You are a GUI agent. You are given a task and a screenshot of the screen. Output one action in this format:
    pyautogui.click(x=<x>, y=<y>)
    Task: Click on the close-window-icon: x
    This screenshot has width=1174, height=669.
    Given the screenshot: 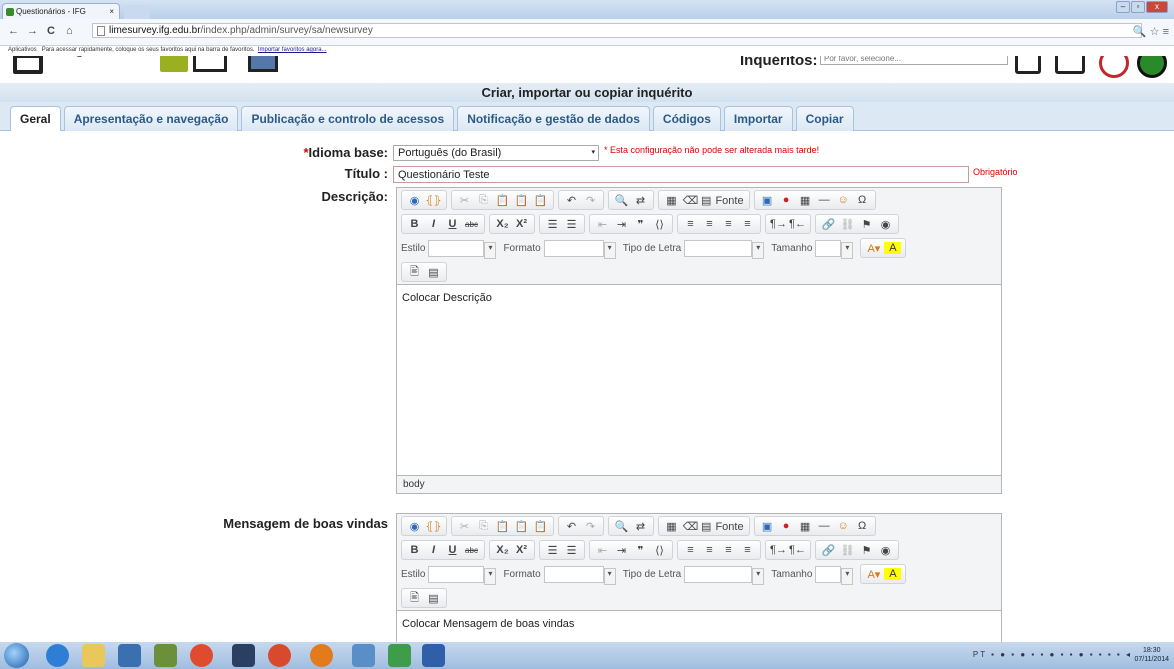 What is the action you would take?
    pyautogui.click(x=1157, y=7)
    